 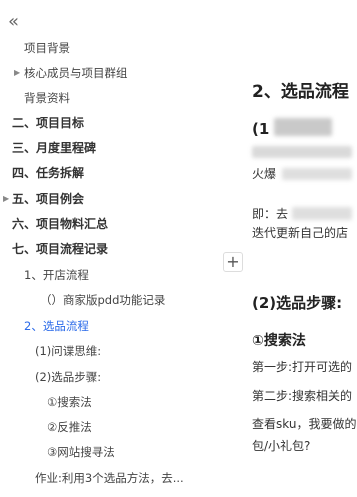 I want to click on toc-item-process-records: 七、项目流程记录, so click(x=60, y=249).